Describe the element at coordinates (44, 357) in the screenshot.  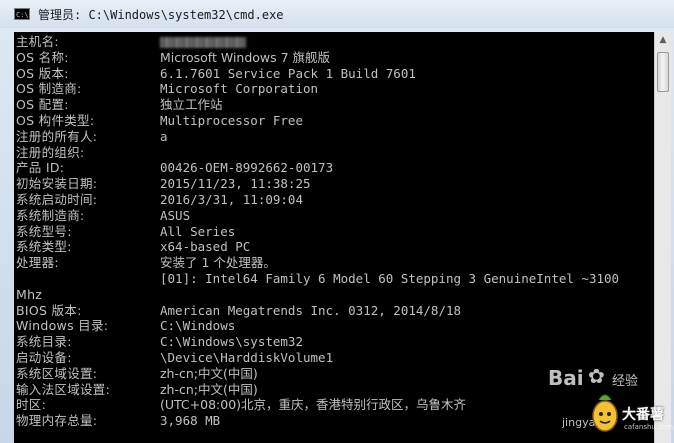
I see `console-line-label: 启动设备:` at that location.